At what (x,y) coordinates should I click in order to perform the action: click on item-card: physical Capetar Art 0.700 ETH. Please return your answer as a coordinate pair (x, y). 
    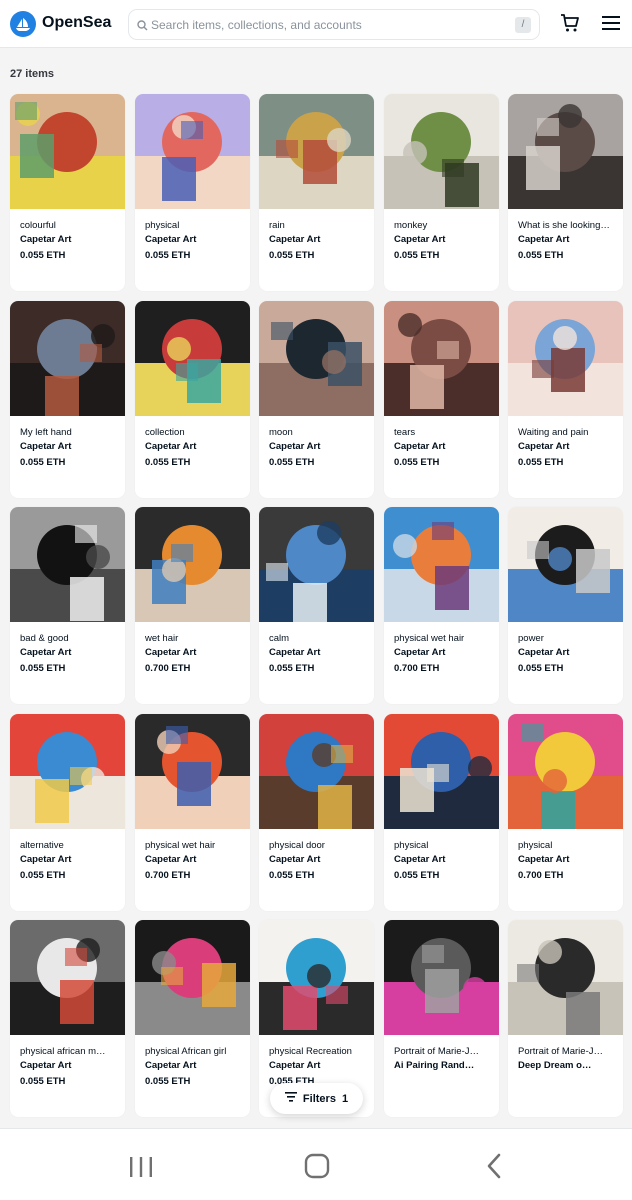
    Looking at the image, I should click on (565, 812).